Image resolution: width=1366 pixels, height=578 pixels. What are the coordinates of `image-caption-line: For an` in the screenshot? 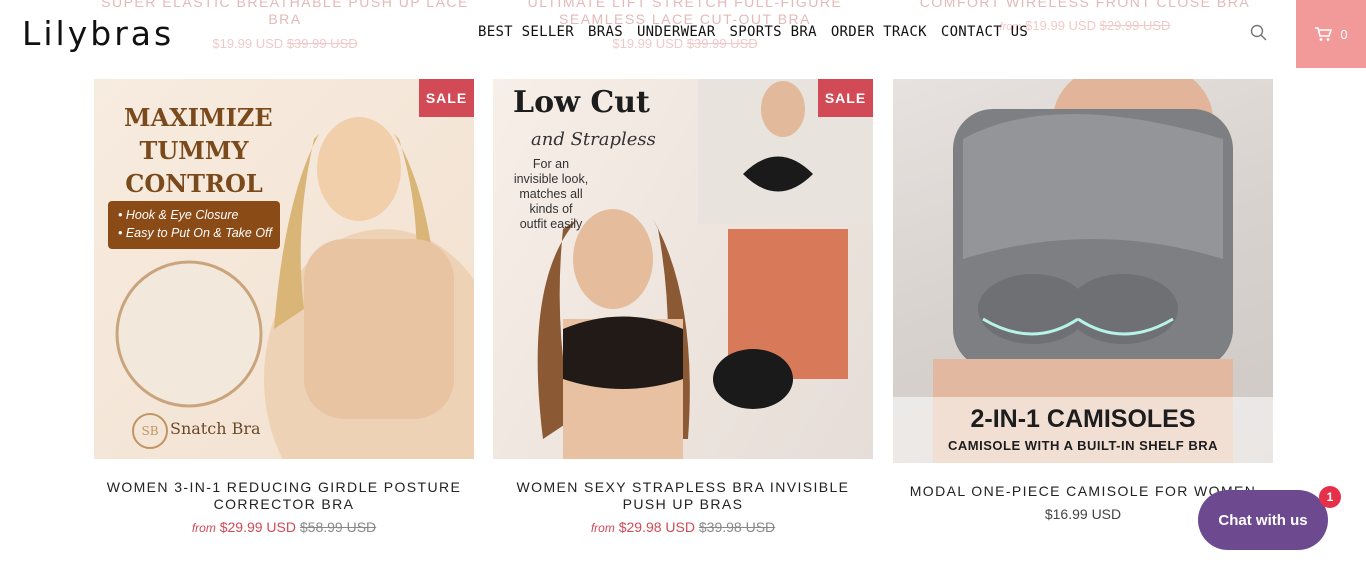 It's located at (551, 164).